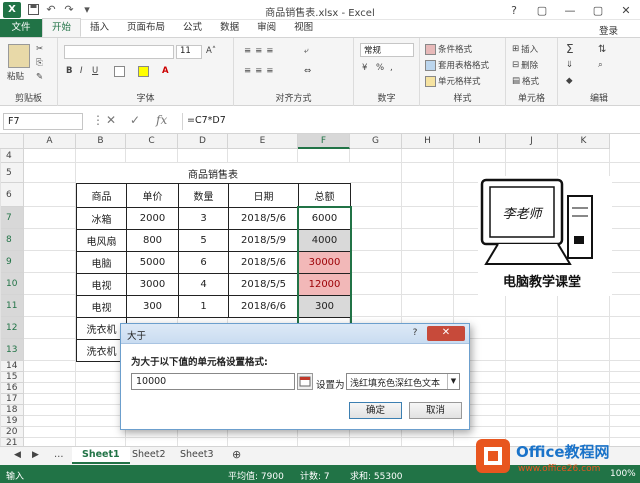 The image size is (640, 483). Describe the element at coordinates (324, 195) in the screenshot. I see `table-header-cell: 总额` at that location.